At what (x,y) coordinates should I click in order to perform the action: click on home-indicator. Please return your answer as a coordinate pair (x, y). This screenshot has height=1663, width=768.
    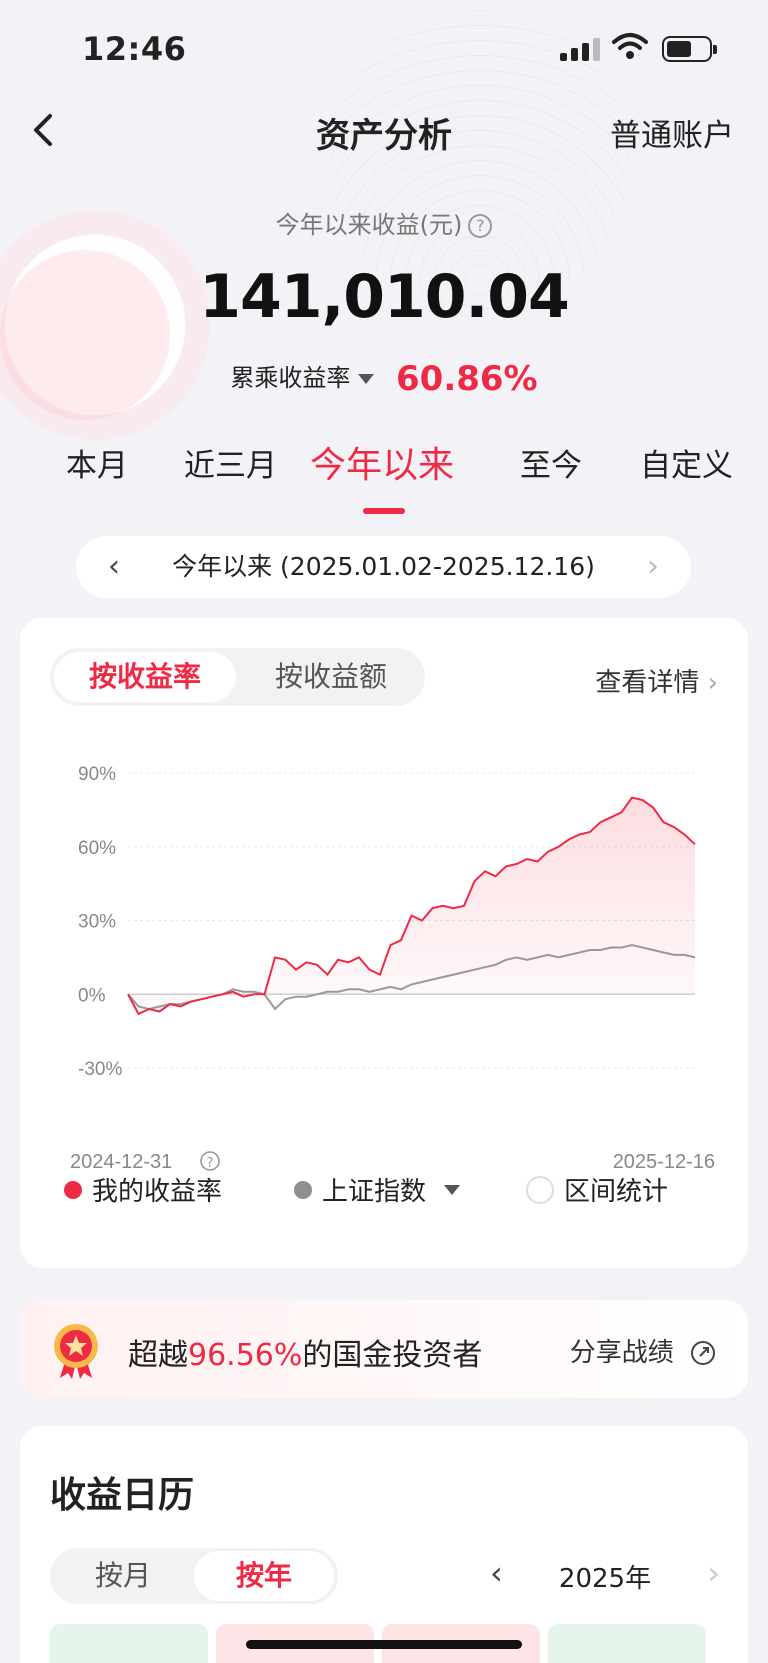
    Looking at the image, I should click on (384, 1644).